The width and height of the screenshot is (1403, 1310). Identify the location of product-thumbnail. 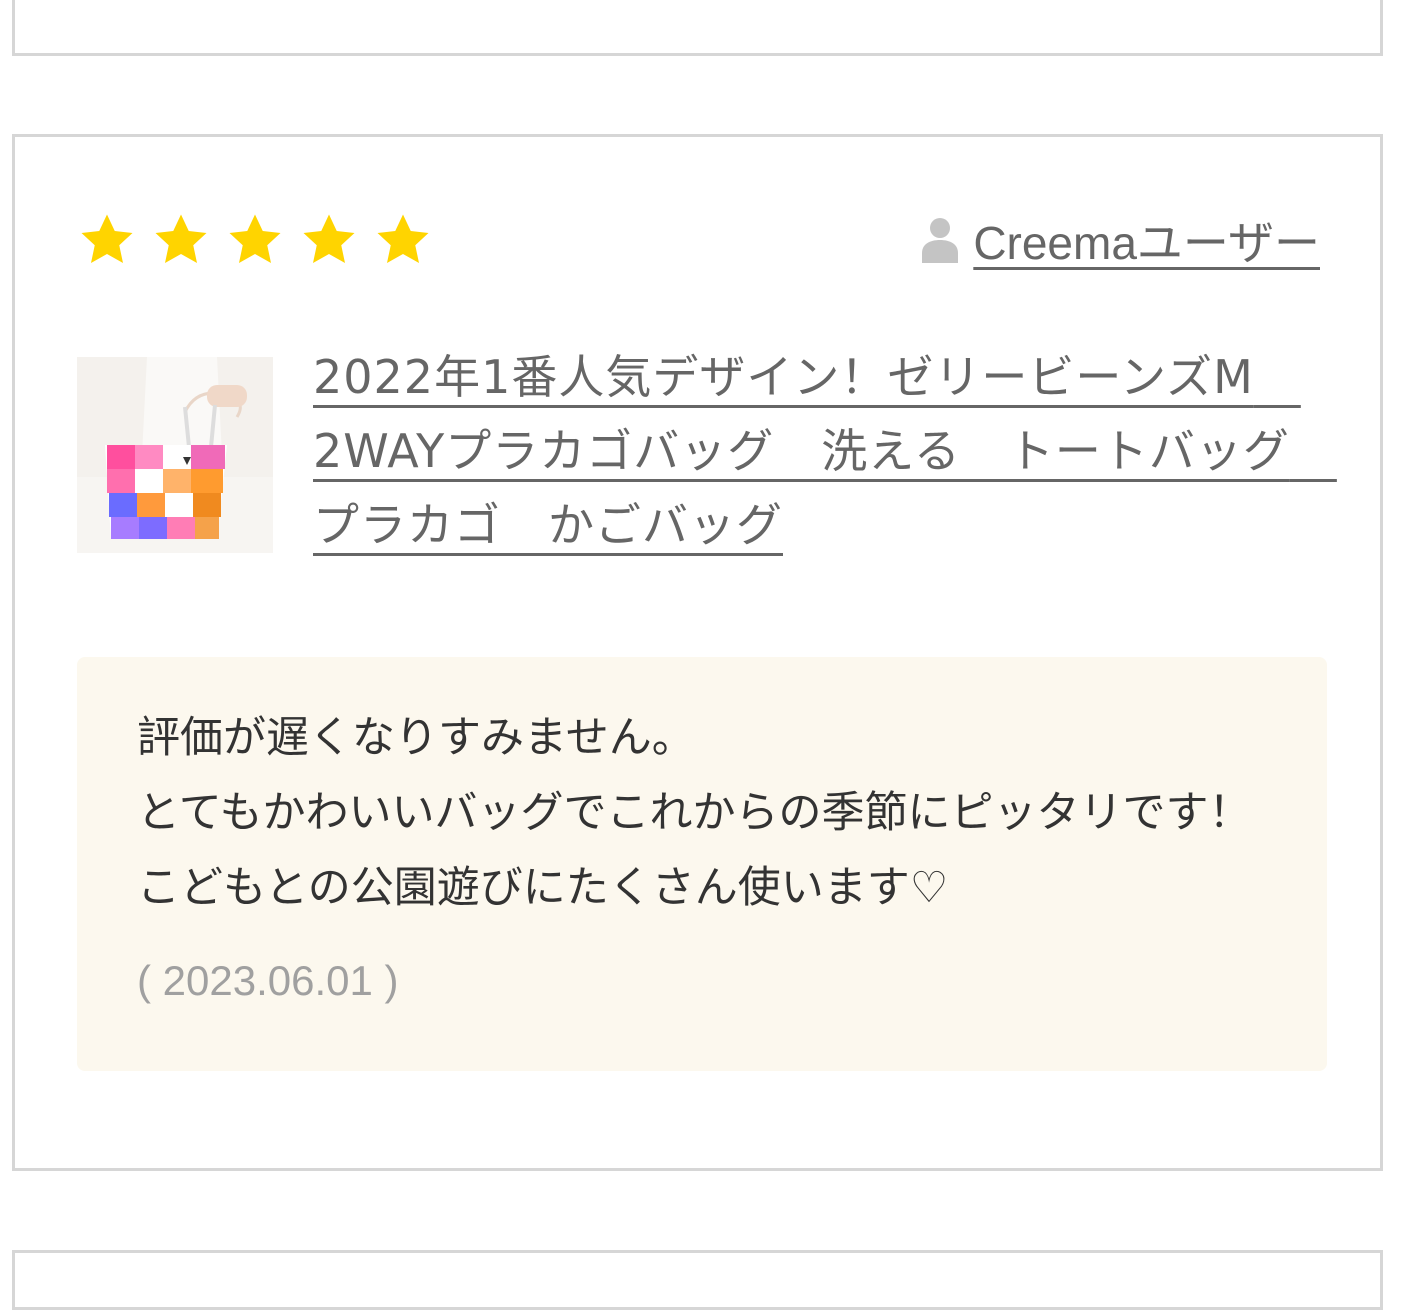
(175, 455).